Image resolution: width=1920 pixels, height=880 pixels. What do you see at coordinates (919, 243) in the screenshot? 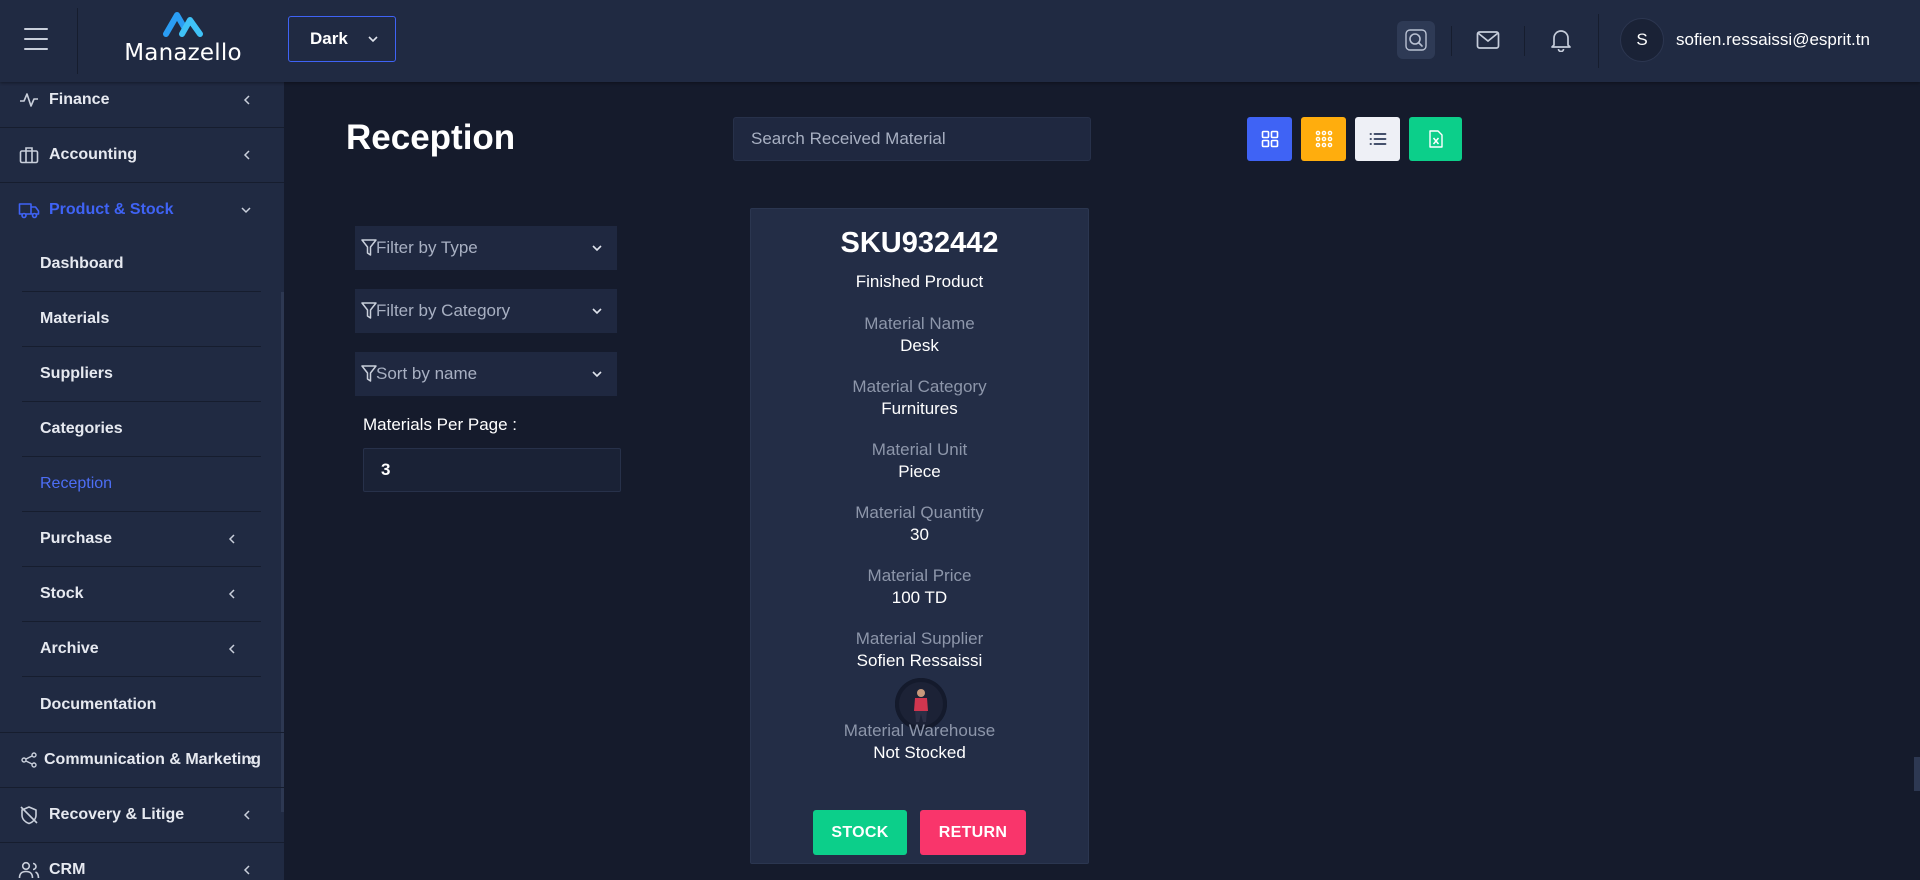
I see `material-sku: SKU932442` at bounding box center [919, 243].